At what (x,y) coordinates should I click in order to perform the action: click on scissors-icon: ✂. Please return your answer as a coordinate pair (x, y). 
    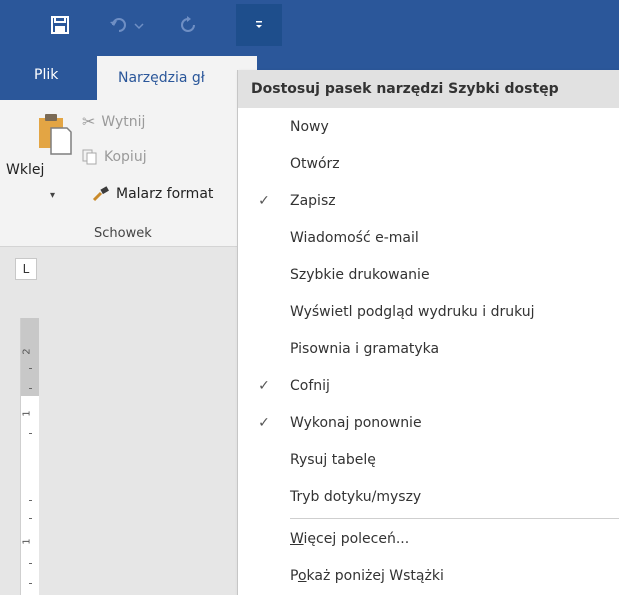
    Looking at the image, I should click on (89, 121).